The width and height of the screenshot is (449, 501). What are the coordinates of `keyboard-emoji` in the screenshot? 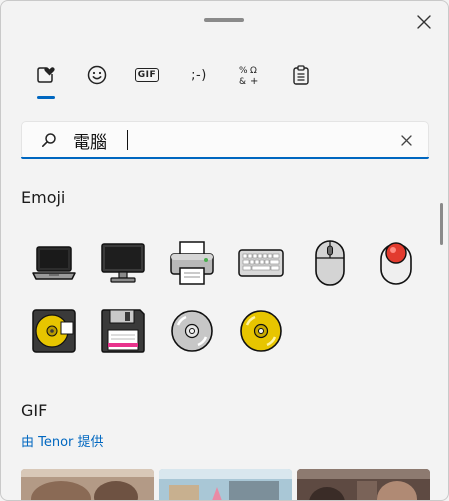 It's located at (261, 263).